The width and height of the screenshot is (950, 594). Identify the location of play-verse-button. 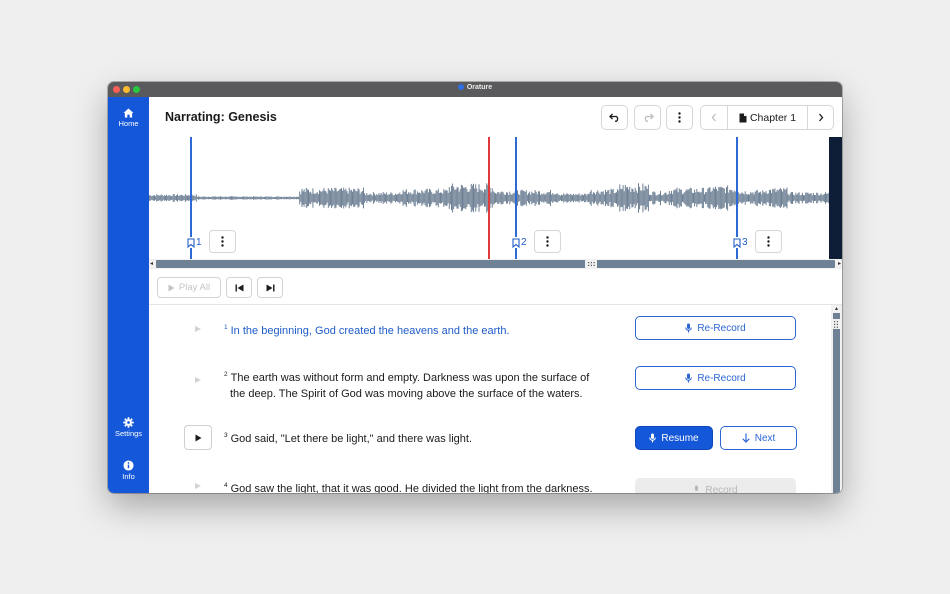
(198, 437).